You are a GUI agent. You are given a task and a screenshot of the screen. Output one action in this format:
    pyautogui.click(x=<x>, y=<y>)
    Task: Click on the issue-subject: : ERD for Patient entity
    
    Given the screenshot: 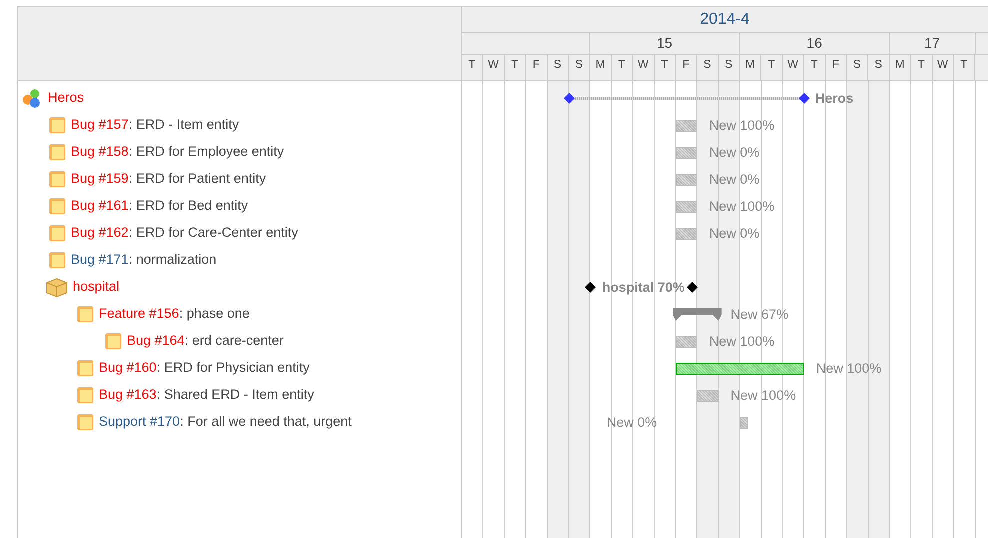 What is the action you would take?
    pyautogui.click(x=197, y=179)
    